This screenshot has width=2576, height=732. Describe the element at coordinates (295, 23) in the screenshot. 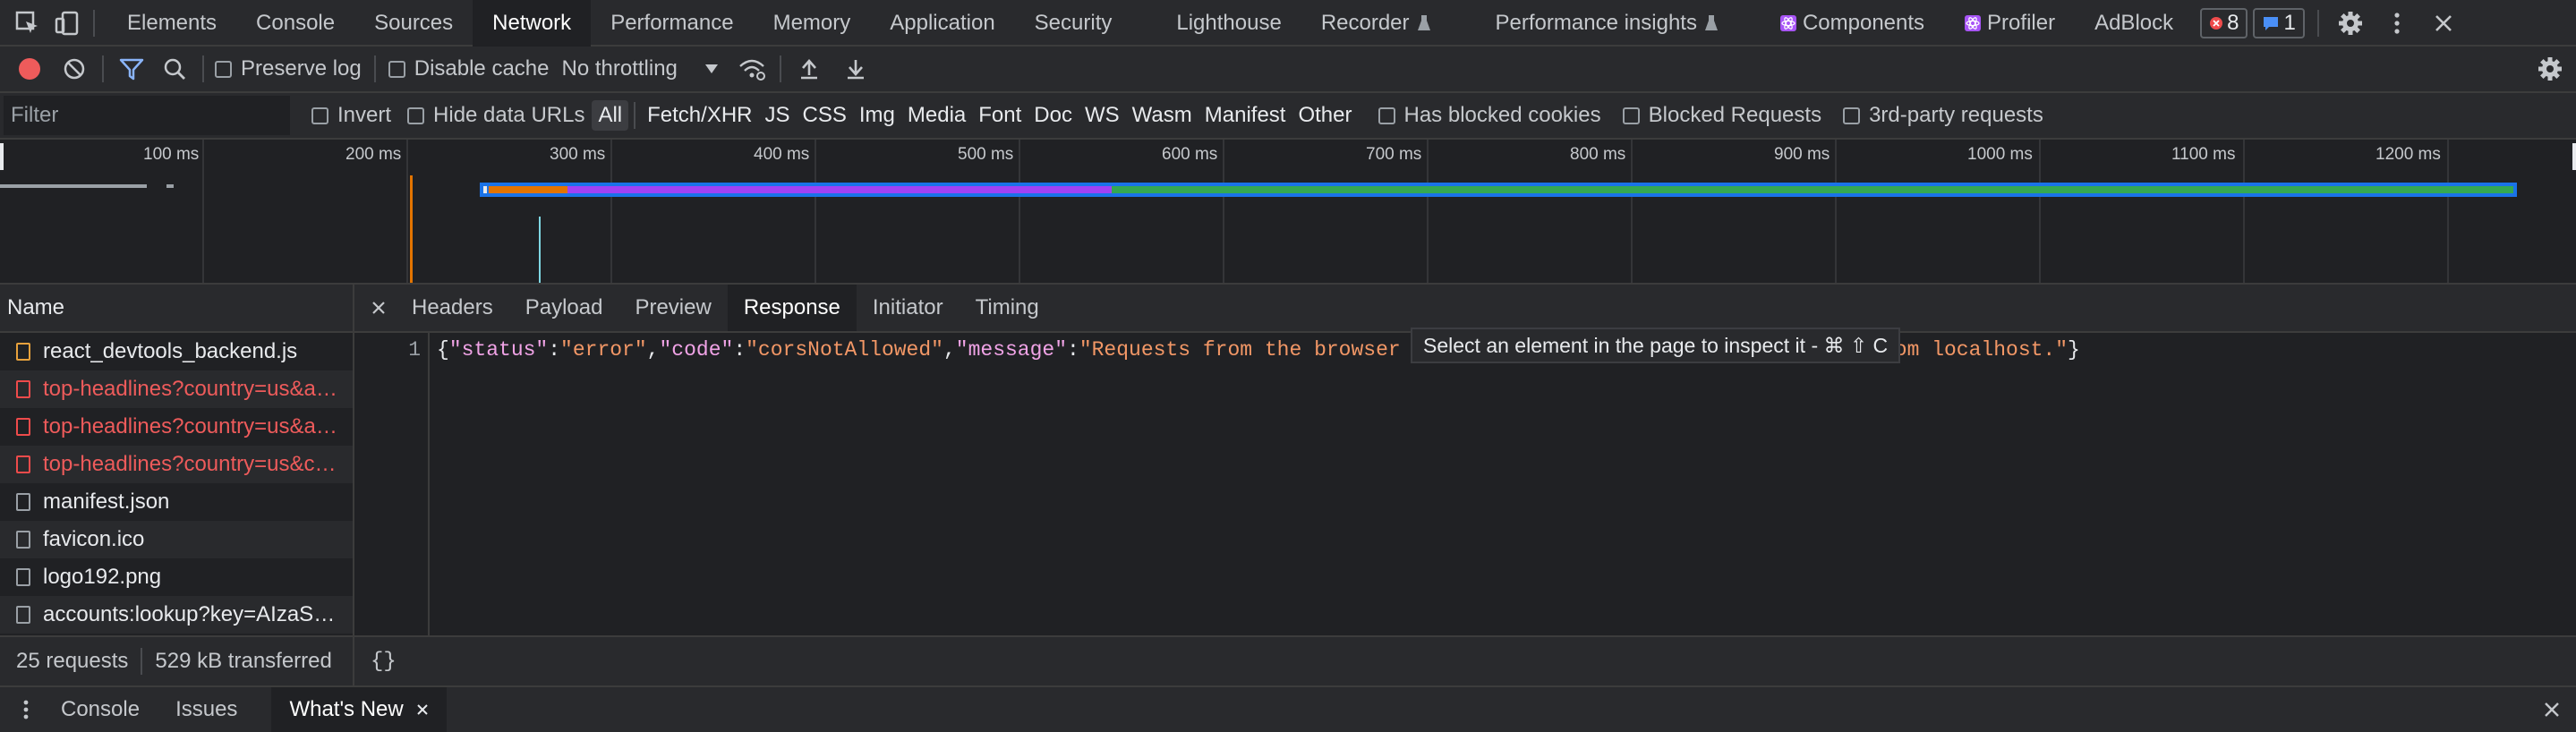

I see `tab-console: Console` at that location.